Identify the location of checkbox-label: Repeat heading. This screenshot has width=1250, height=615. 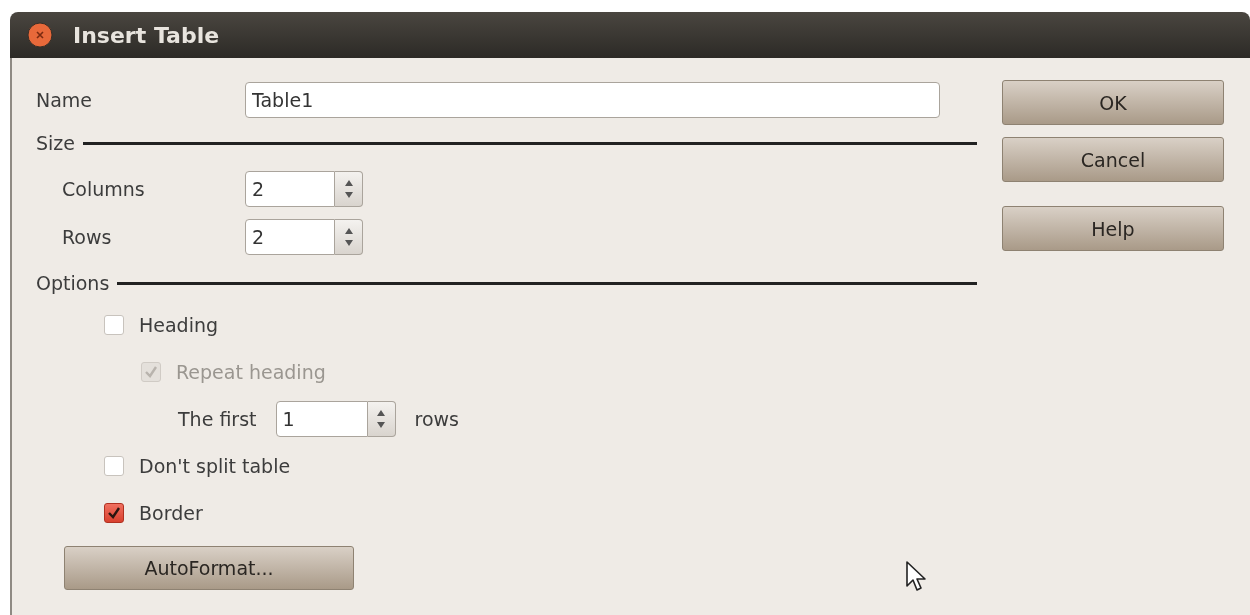
(251, 371).